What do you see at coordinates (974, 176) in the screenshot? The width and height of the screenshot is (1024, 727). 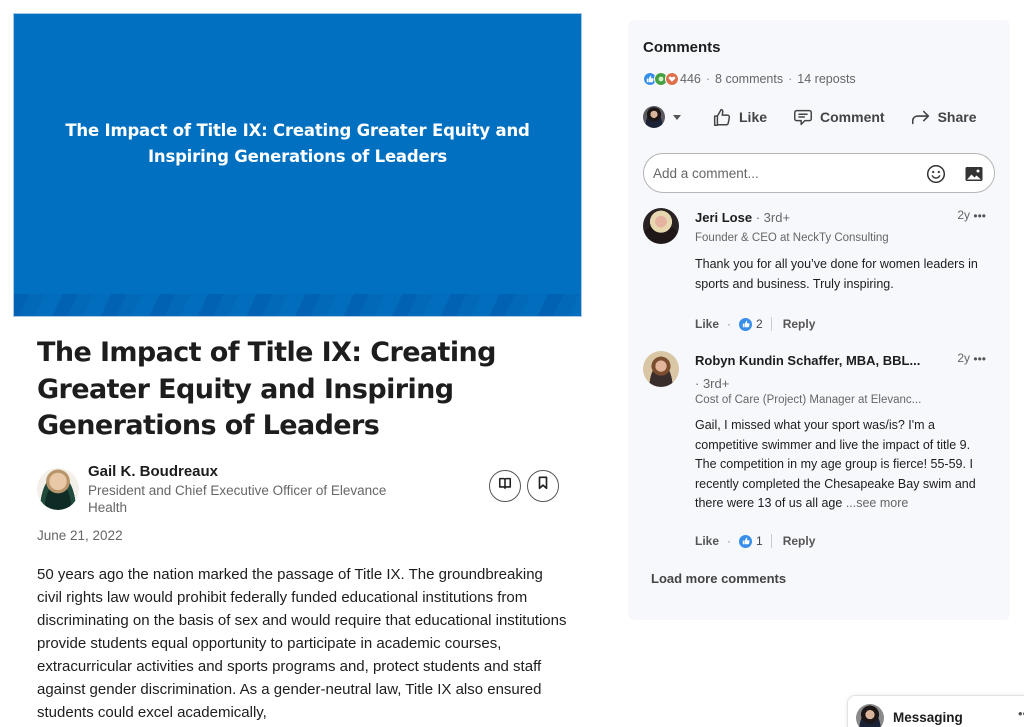 I see `image-icon` at bounding box center [974, 176].